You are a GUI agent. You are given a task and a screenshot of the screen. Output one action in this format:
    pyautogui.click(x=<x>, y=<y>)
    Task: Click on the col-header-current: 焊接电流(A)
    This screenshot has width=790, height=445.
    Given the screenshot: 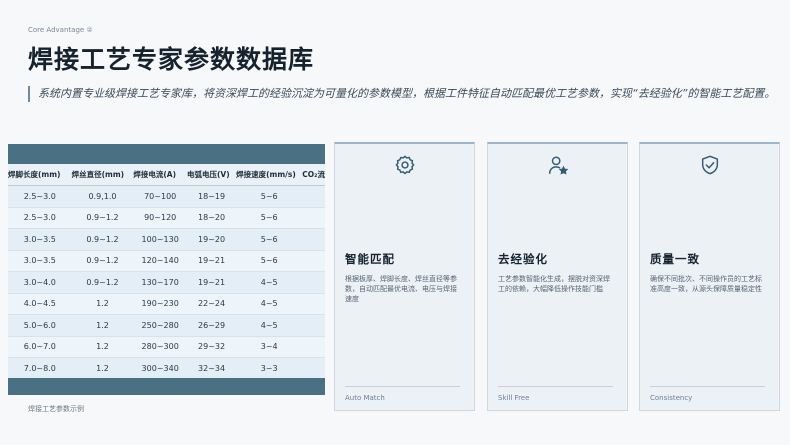 What is the action you would take?
    pyautogui.click(x=160, y=175)
    